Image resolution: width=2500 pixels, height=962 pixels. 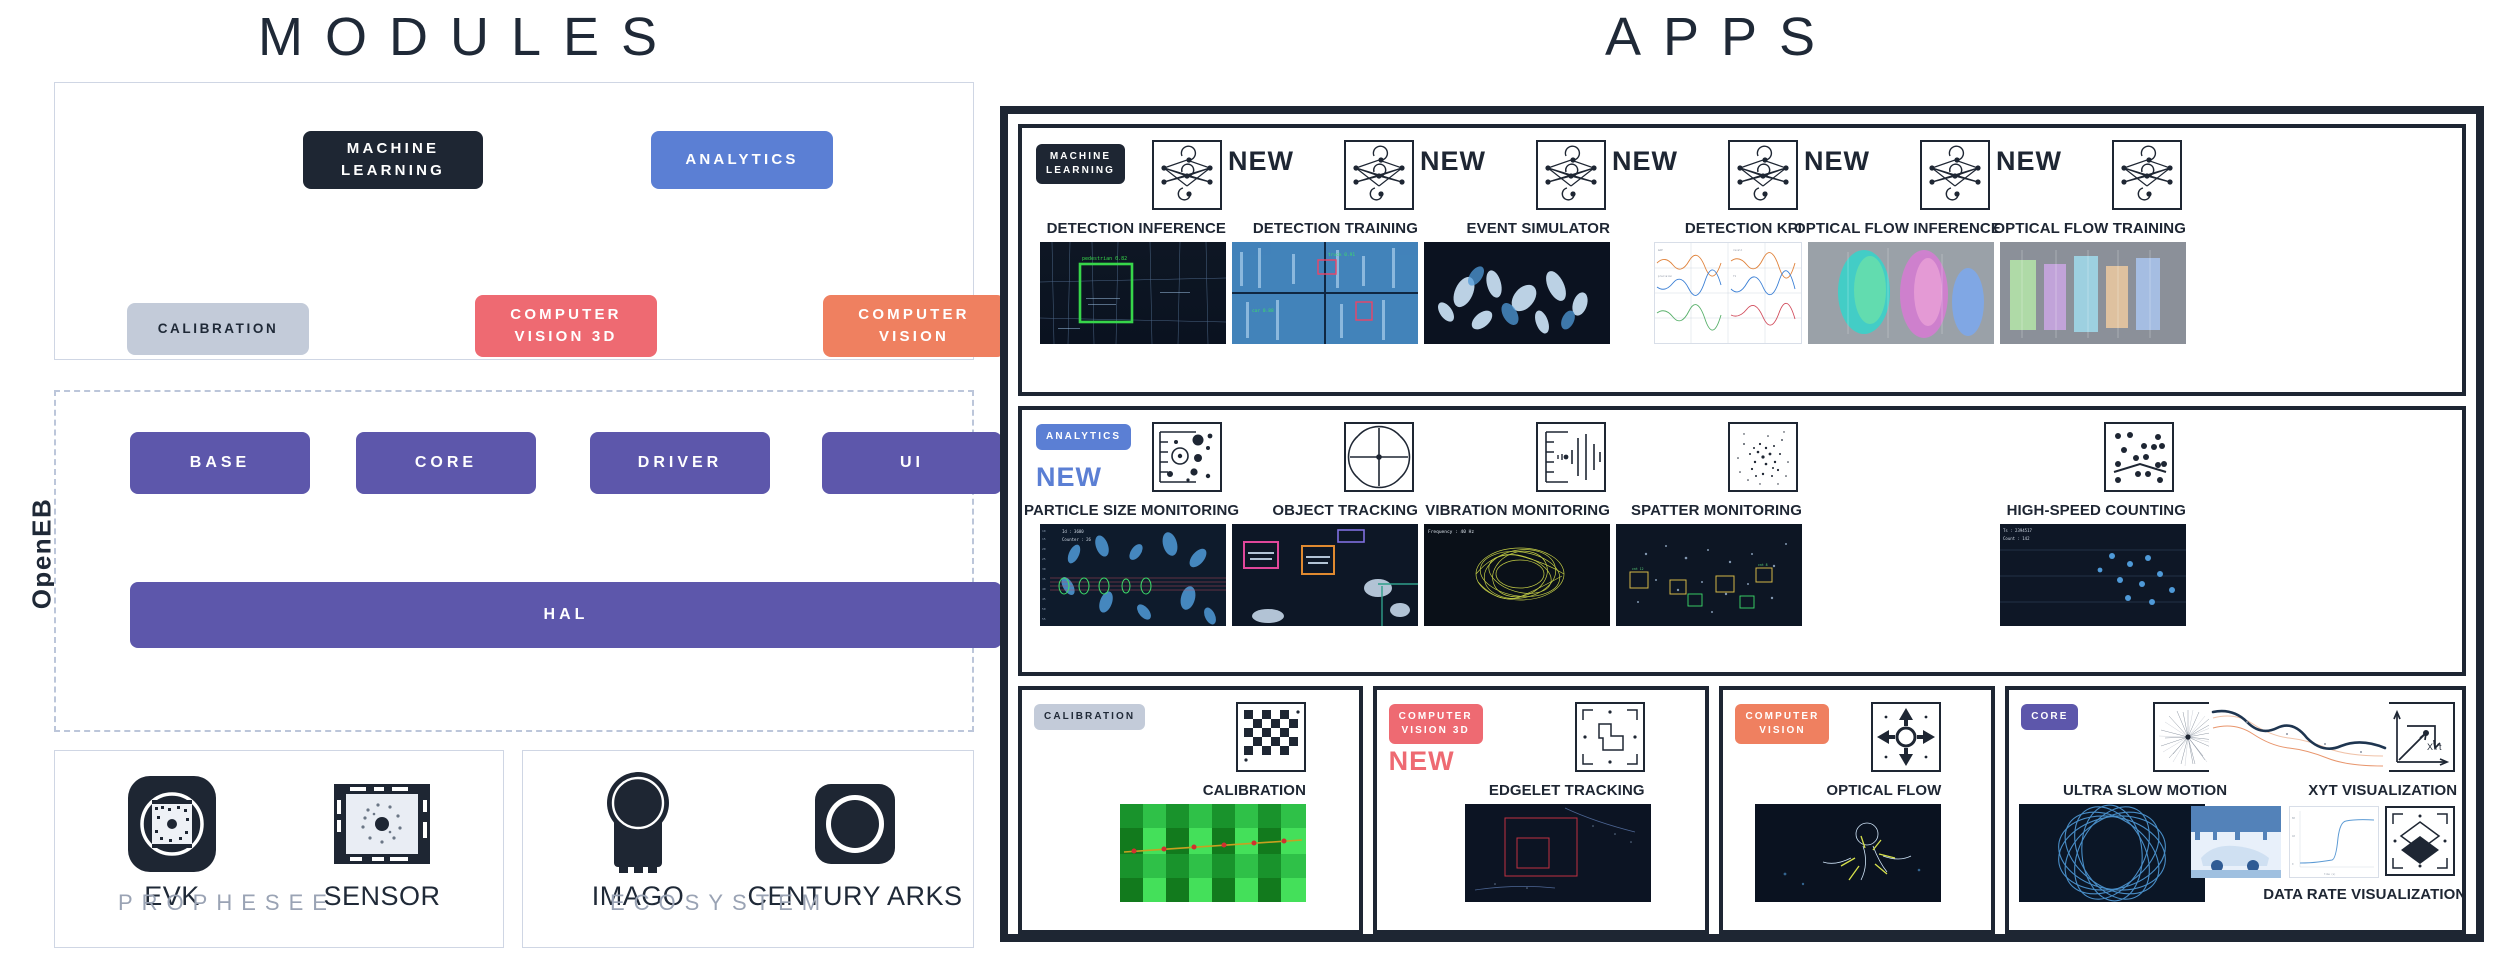 What do you see at coordinates (1665, 276) in the screenshot?
I see `svg-text: precision` at bounding box center [1665, 276].